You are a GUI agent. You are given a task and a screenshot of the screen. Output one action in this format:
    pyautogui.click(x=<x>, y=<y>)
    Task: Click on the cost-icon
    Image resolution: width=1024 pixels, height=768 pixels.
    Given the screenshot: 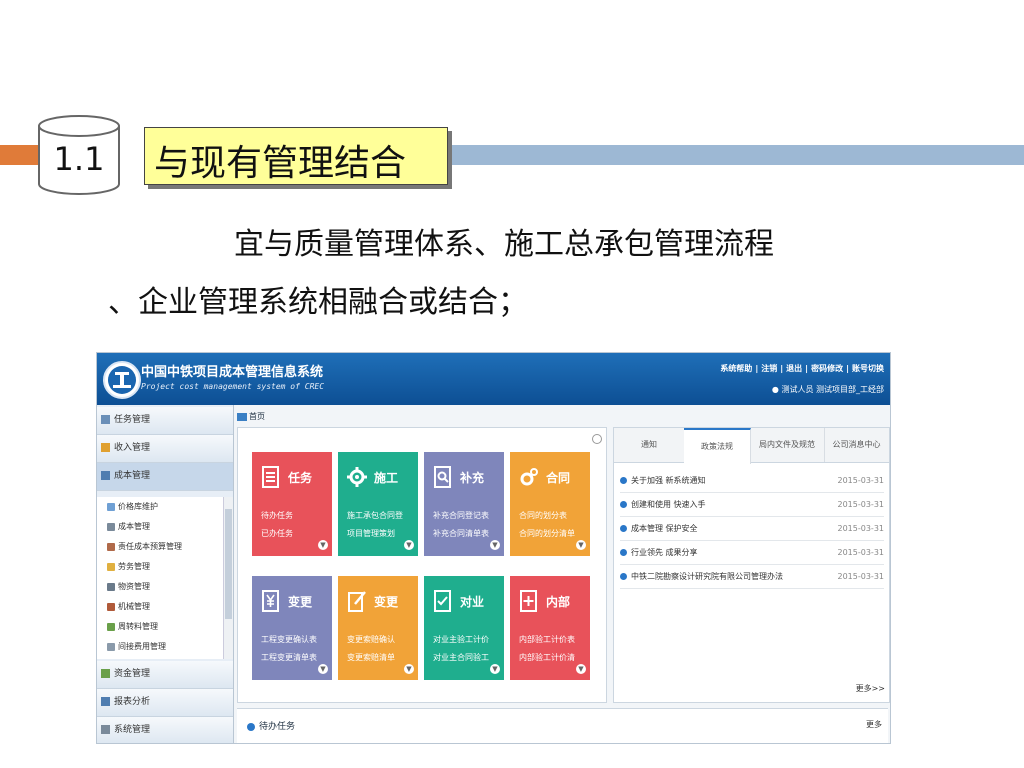 What is the action you would take?
    pyautogui.click(x=105, y=475)
    